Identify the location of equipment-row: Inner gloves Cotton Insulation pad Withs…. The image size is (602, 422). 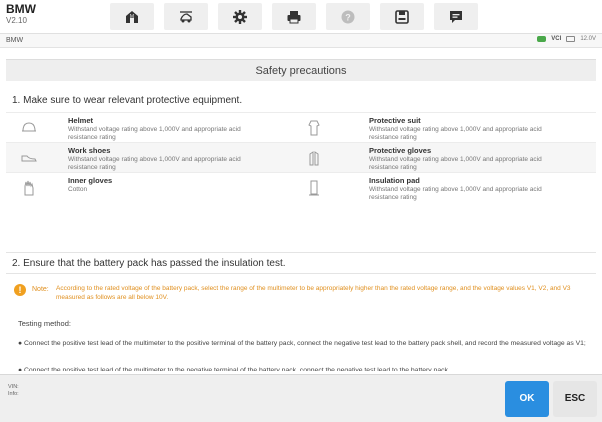
(301, 187).